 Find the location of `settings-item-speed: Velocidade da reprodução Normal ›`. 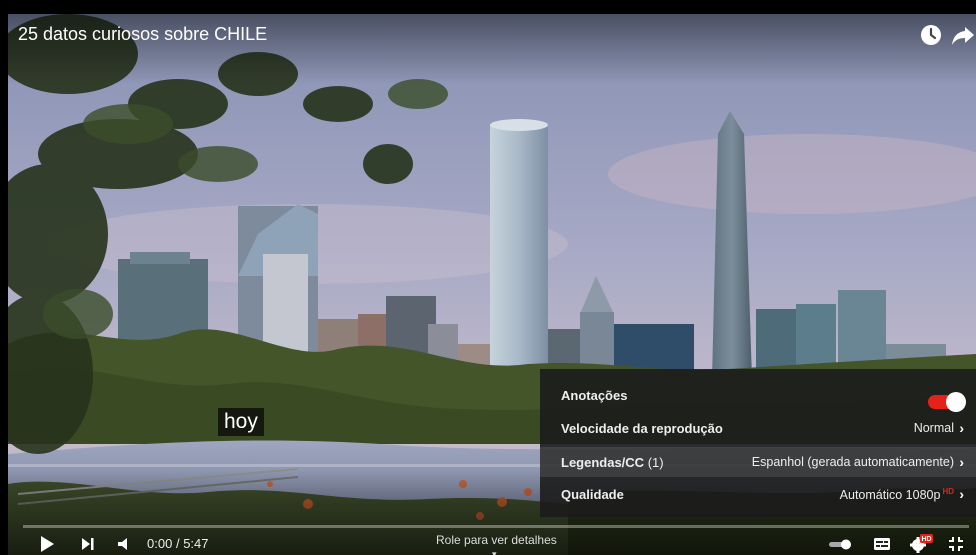

settings-item-speed: Velocidade da reprodução Normal › is located at coordinates (758, 428).